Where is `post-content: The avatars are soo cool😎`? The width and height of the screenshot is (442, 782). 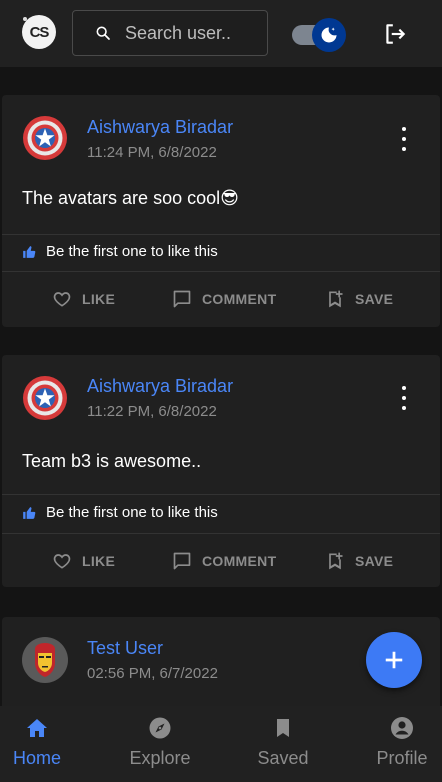
post-content: The avatars are soo cool😎 is located at coordinates (130, 198).